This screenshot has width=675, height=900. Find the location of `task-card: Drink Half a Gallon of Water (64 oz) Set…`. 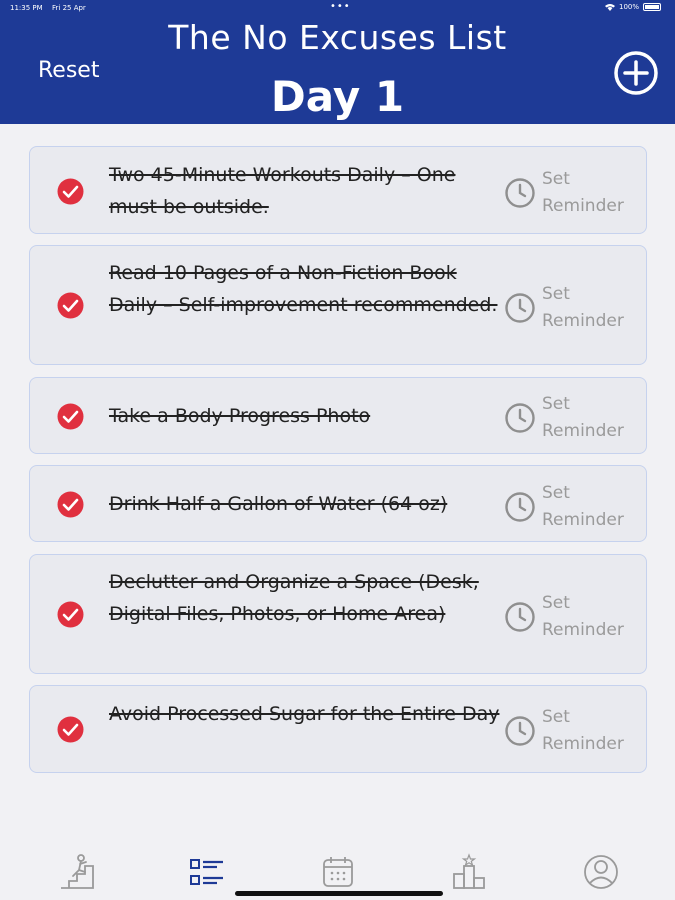

task-card: Drink Half a Gallon of Water (64 oz) Set… is located at coordinates (338, 503).